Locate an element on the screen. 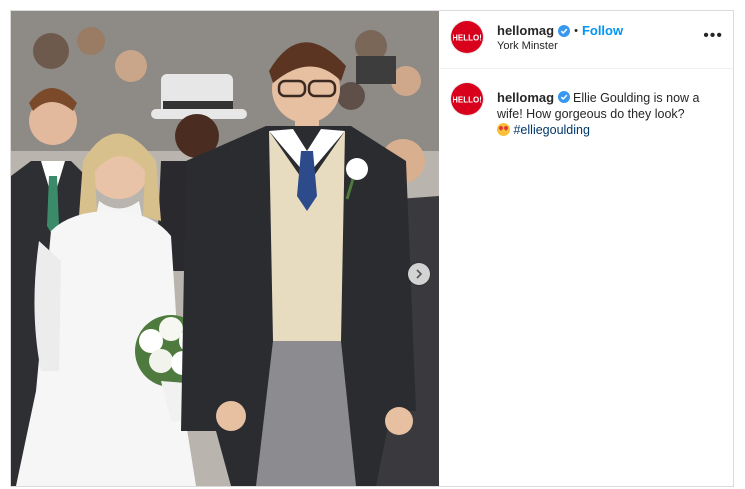 The image size is (745, 489). avatar-logo-text: HELLO! is located at coordinates (467, 38).